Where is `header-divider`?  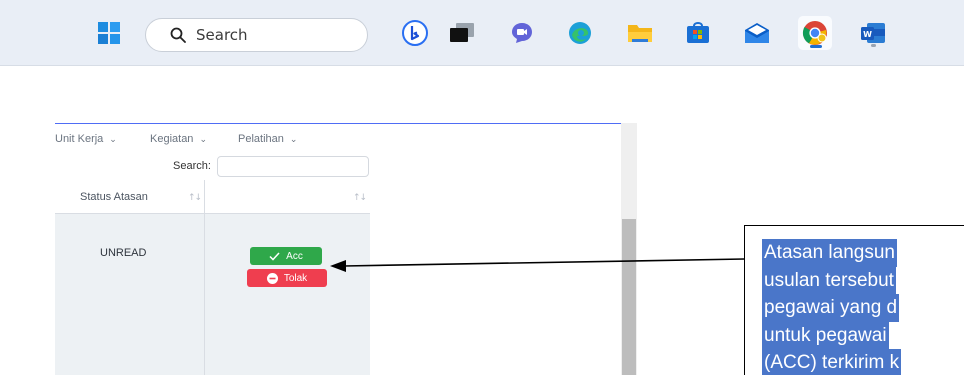 header-divider is located at coordinates (338, 123).